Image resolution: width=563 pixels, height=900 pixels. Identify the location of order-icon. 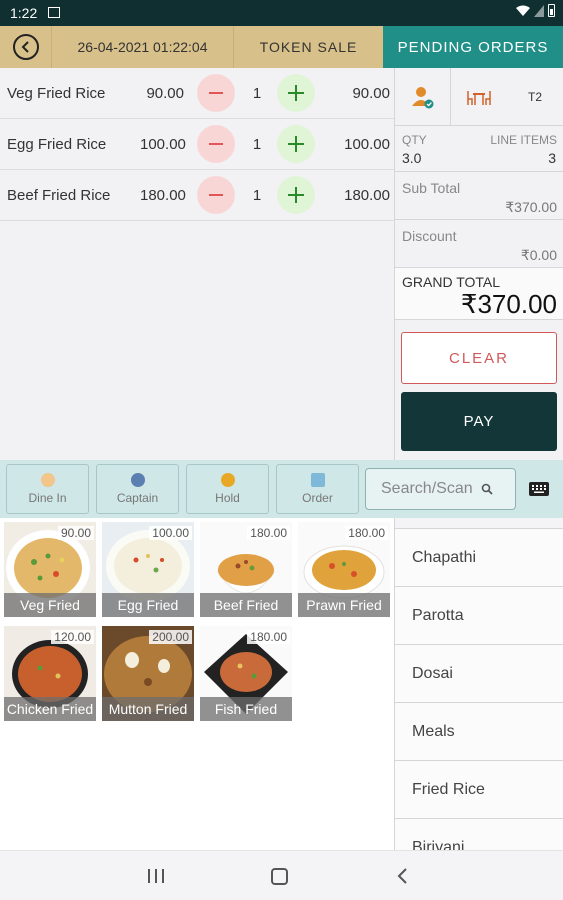
(317, 480).